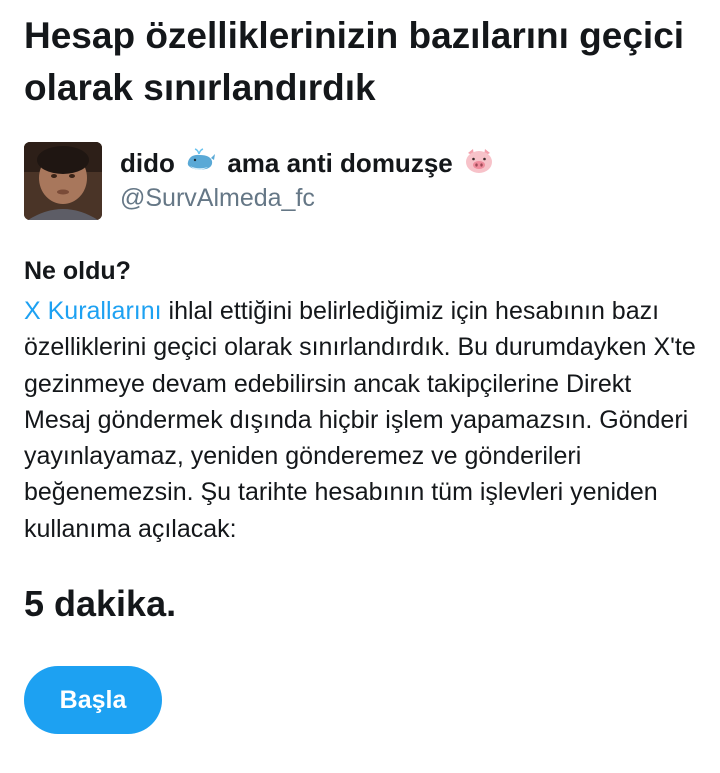 Image resolution: width=720 pixels, height=773 pixels. Describe the element at coordinates (340, 163) in the screenshot. I see `display-name-part2: ama anti domuzşe` at that location.